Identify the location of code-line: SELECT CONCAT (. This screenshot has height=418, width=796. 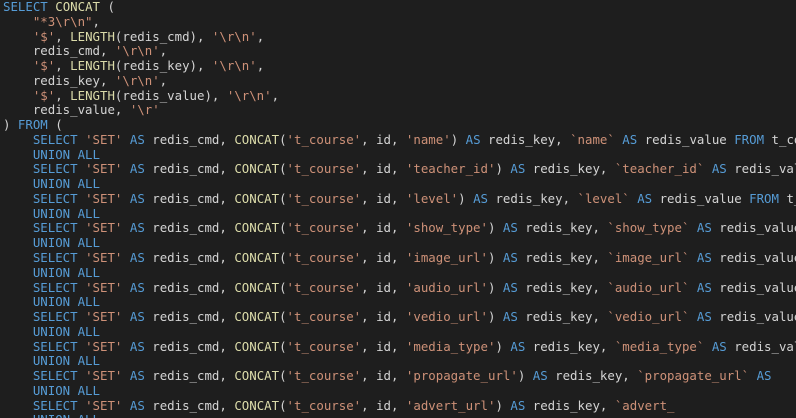
(399, 7).